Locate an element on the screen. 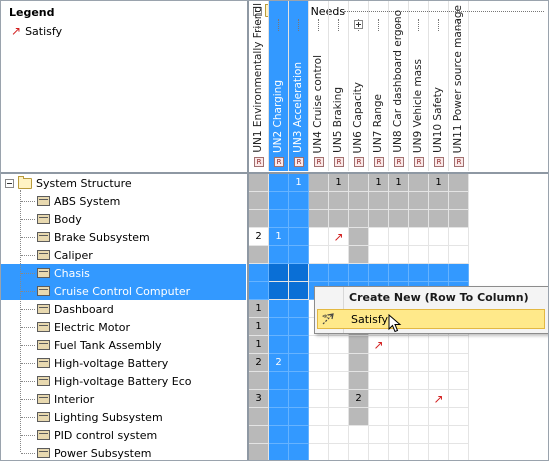 This screenshot has width=549, height=461. column-header-un5: UN5 Braking R is located at coordinates (339, 86).